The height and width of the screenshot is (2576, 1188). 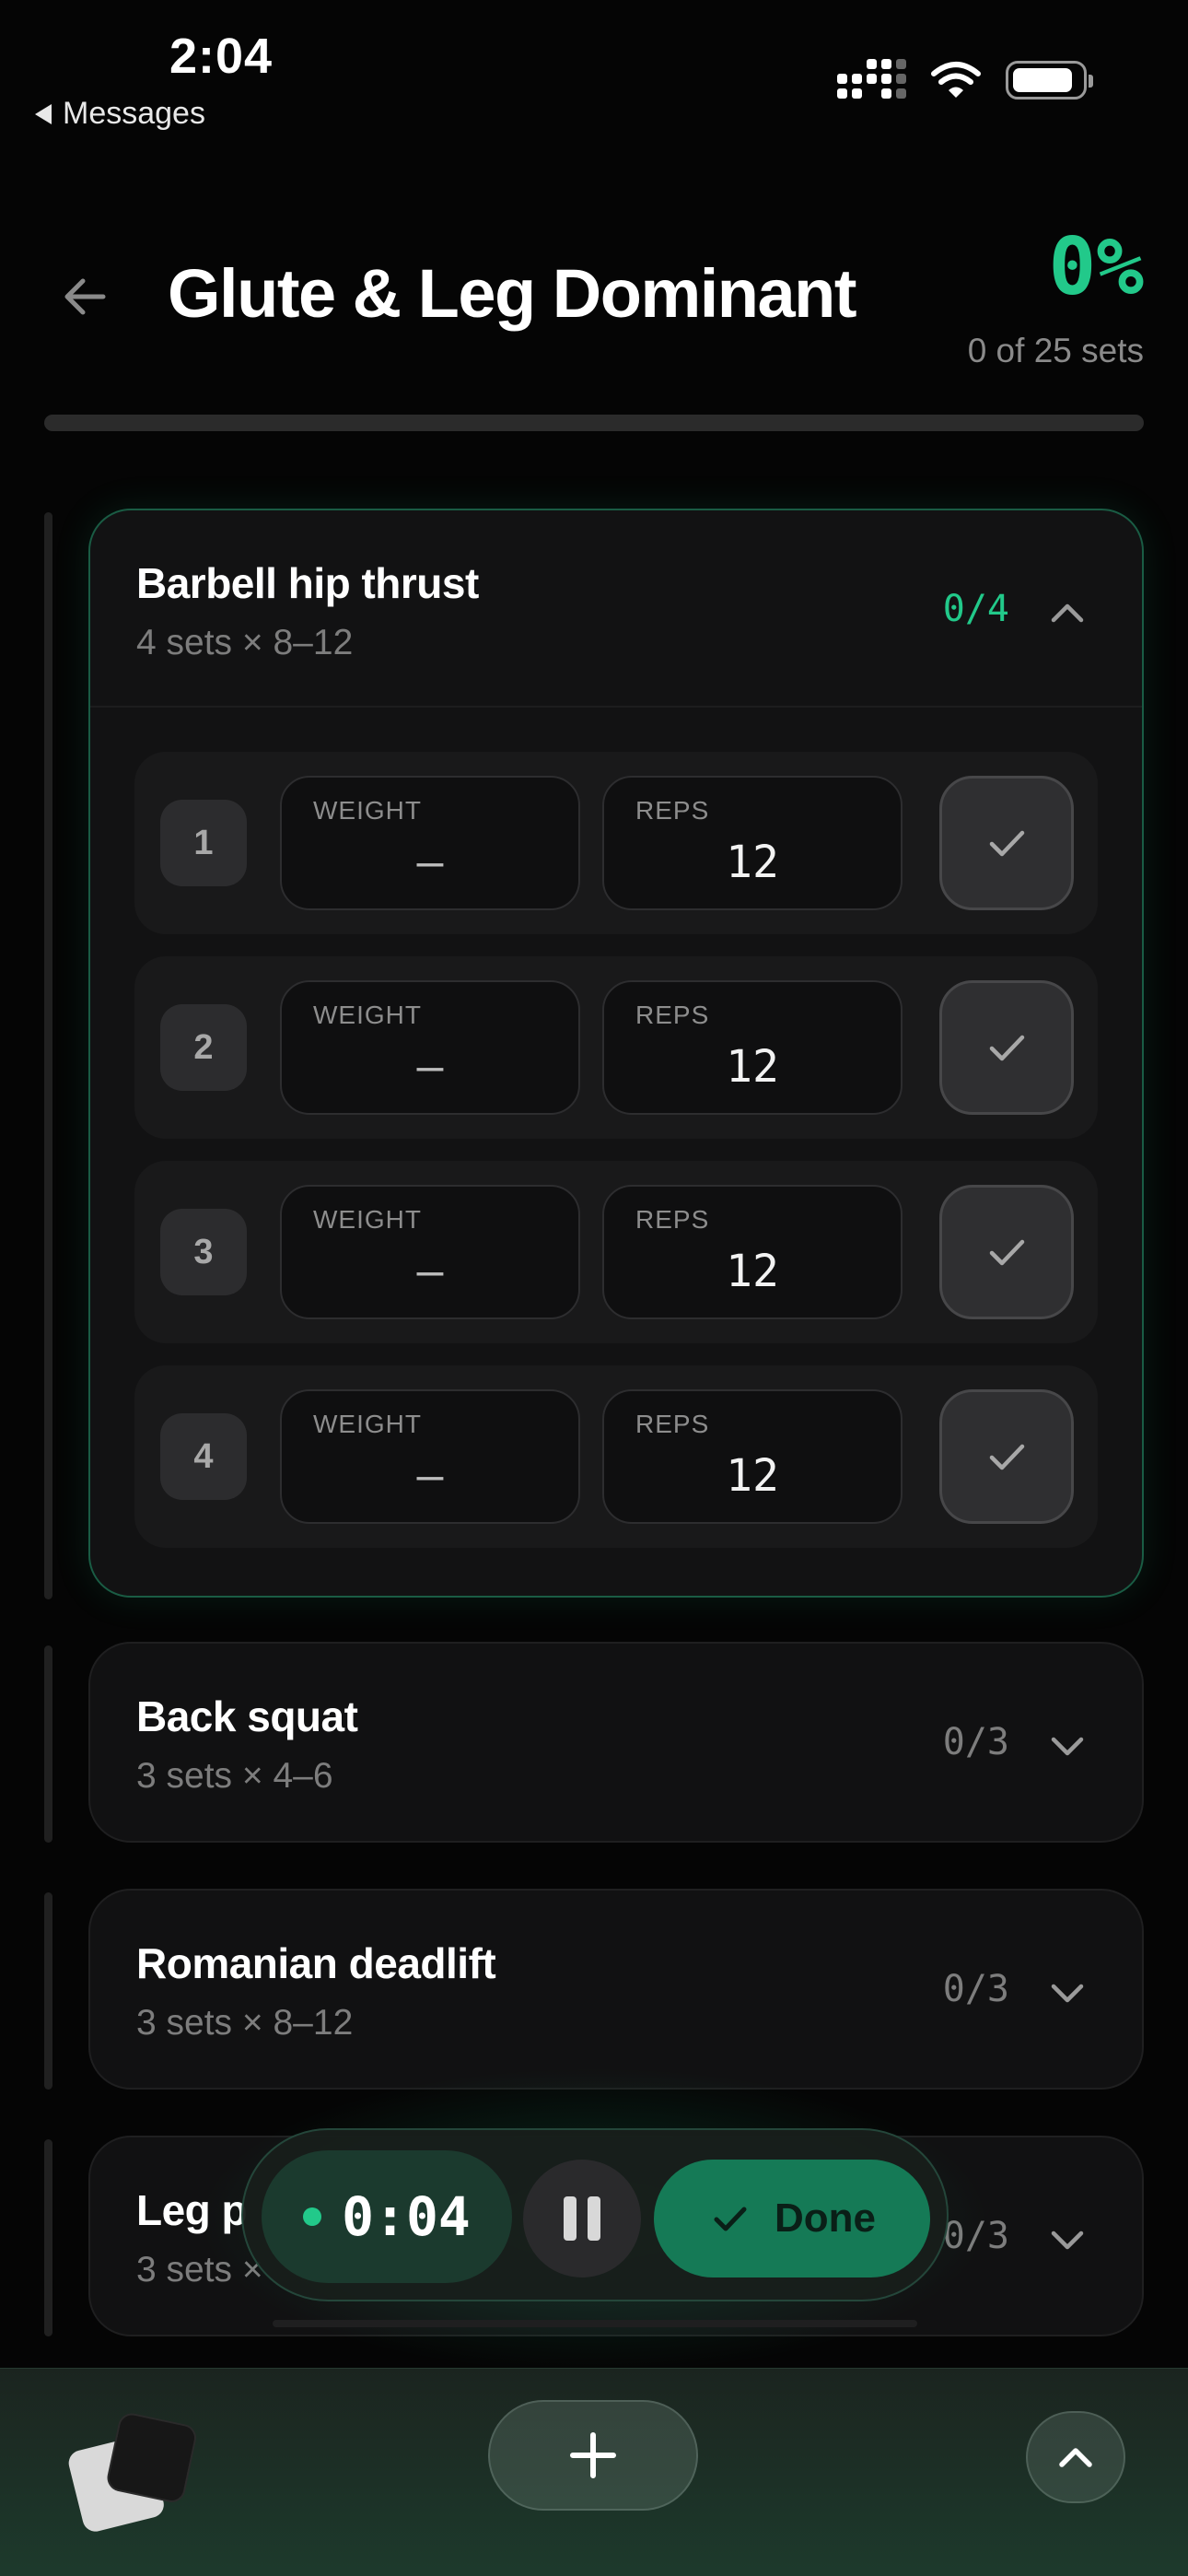 What do you see at coordinates (234, 1776) in the screenshot?
I see `exercise-meta: 3 sets × 4–6` at bounding box center [234, 1776].